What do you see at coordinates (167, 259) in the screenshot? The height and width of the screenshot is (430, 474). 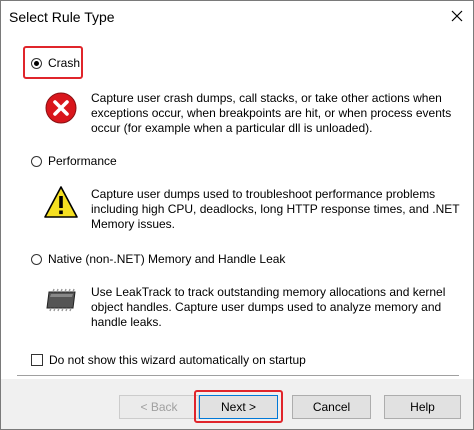 I see `native-memory-leak-label: Native (non-.NET) Memory and Handle Leak` at bounding box center [167, 259].